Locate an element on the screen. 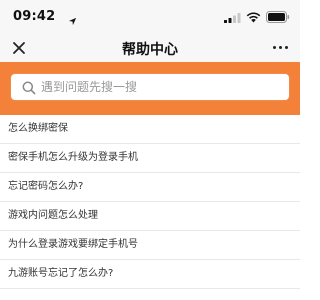  faq-item: 九游账号忘记了怎么办? is located at coordinates (150, 274).